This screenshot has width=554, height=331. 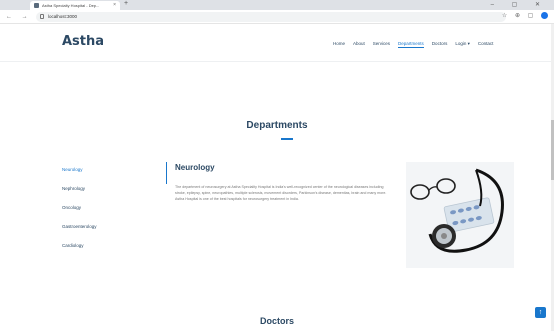 What do you see at coordinates (114, 5) in the screenshot?
I see `tab-close-icon: ×` at bounding box center [114, 5].